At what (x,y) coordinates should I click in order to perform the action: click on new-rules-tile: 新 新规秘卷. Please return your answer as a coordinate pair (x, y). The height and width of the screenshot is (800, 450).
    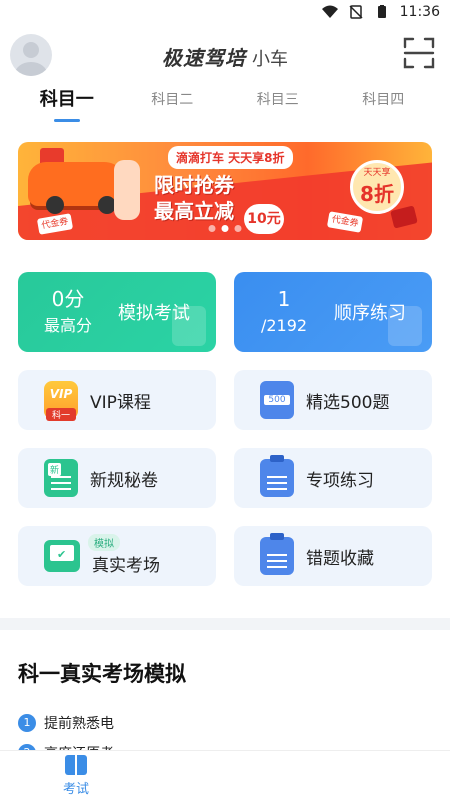
    Looking at the image, I should click on (117, 478).